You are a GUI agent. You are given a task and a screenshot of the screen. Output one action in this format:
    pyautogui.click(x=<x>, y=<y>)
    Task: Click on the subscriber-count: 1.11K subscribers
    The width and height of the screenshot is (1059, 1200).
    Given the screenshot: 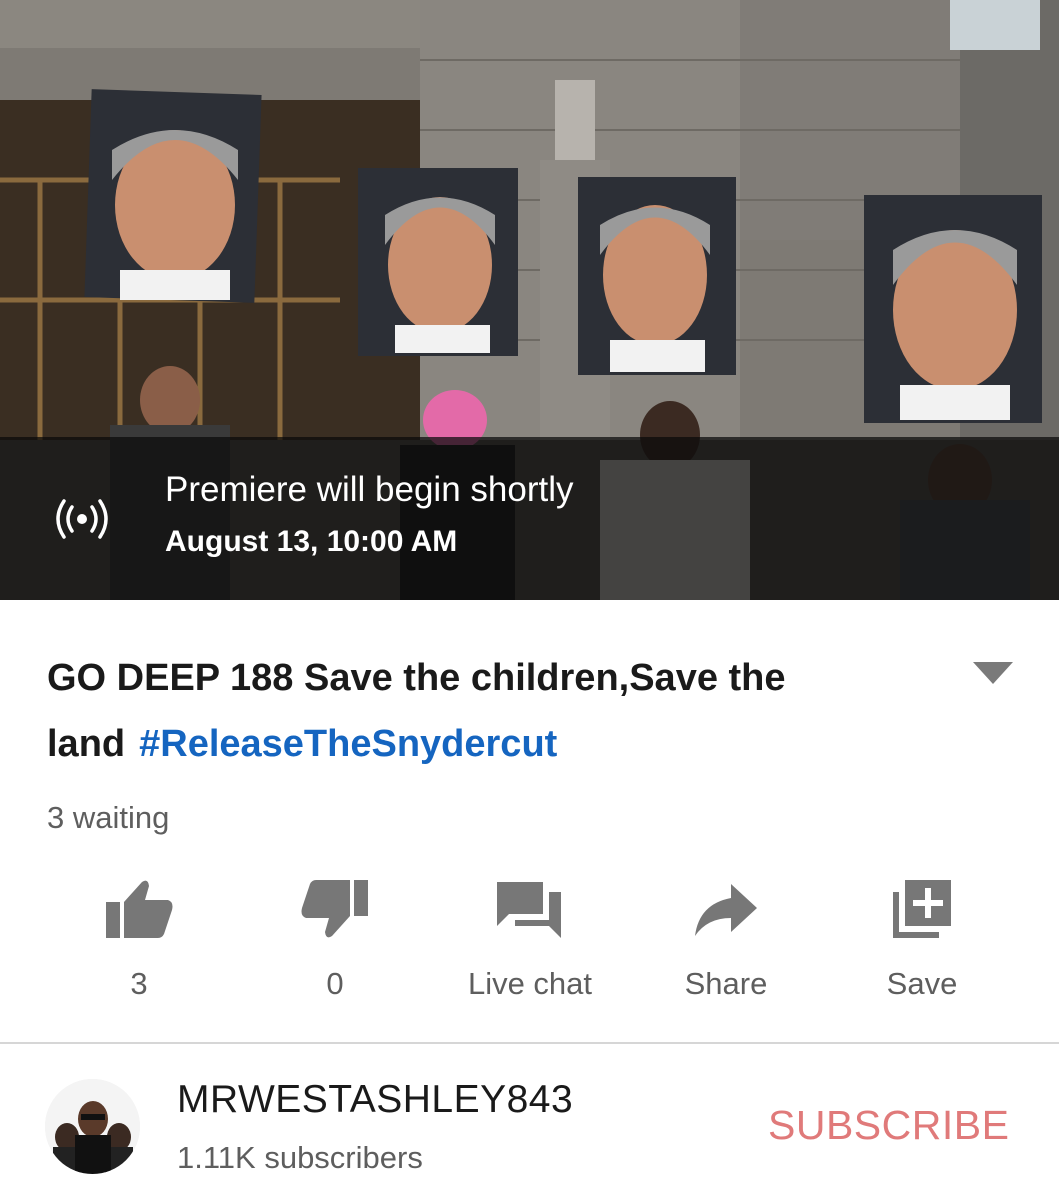 What is the action you would take?
    pyautogui.click(x=300, y=1157)
    